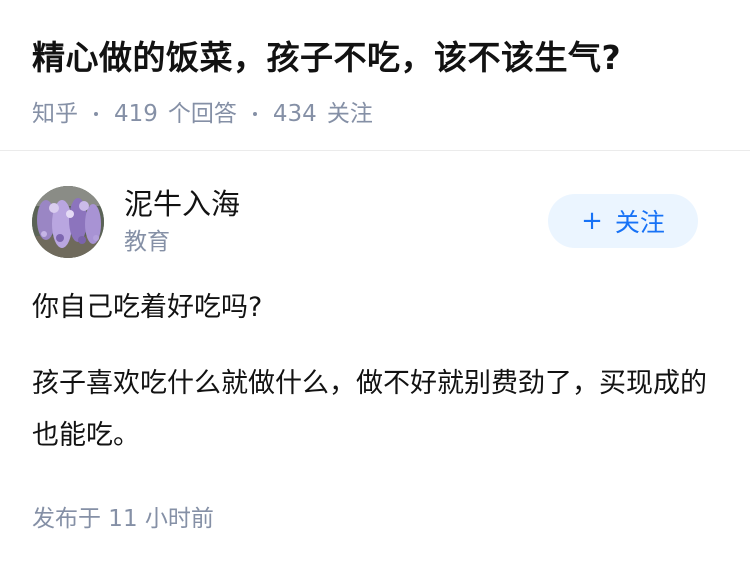  I want to click on wisteria-flowers-avatar, so click(68, 222).